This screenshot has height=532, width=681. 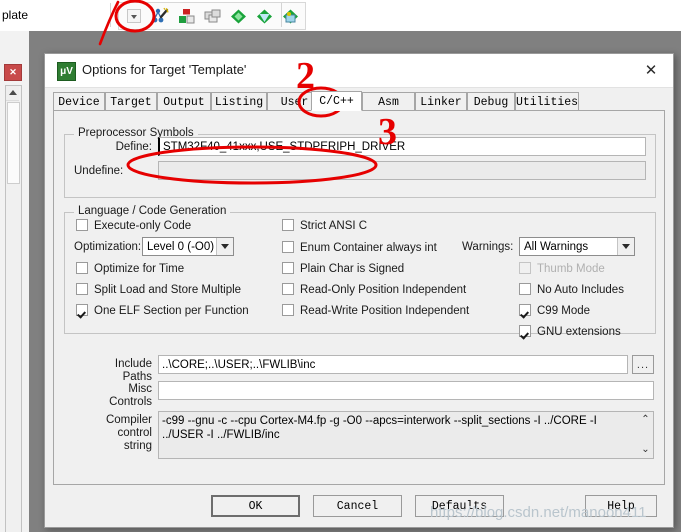 I want to click on checkbox-optimize-for-time: Optimize for Time, so click(x=130, y=268).